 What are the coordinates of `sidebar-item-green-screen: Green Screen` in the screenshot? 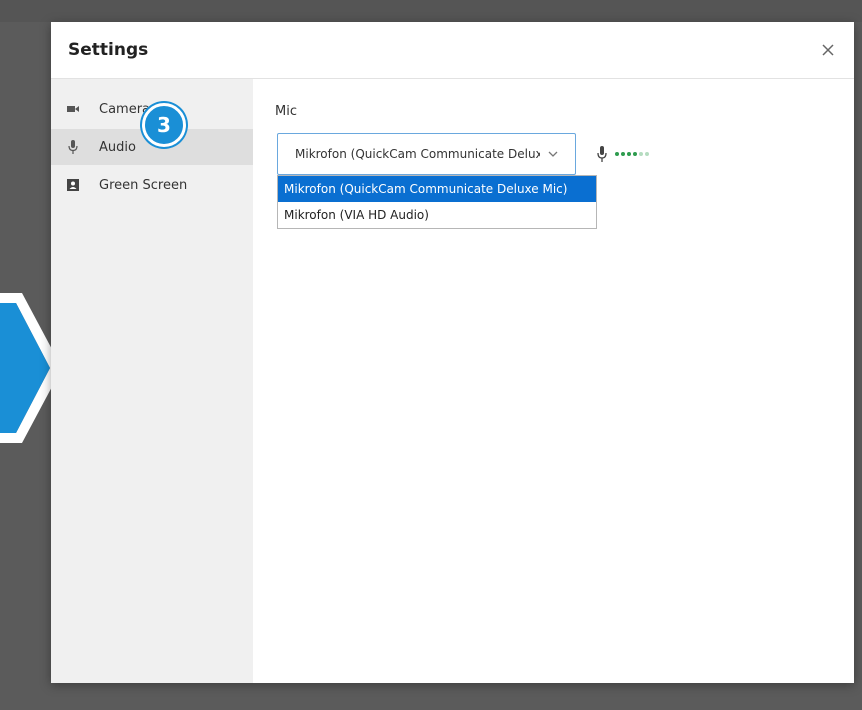 It's located at (152, 185).